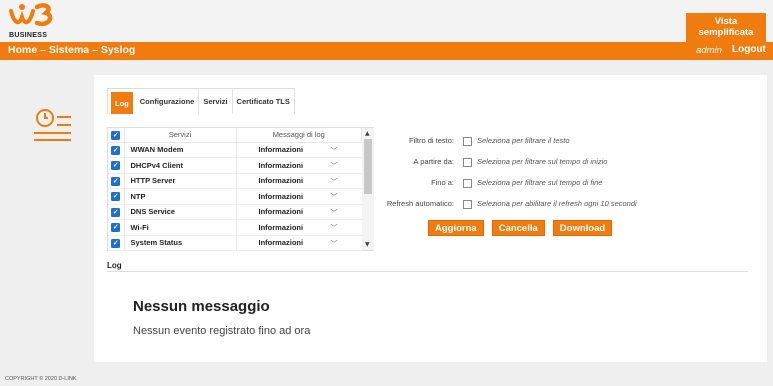 Image resolution: width=773 pixels, height=386 pixels. Describe the element at coordinates (726, 21) in the screenshot. I see `simplified-view-label-1: Vista` at that location.